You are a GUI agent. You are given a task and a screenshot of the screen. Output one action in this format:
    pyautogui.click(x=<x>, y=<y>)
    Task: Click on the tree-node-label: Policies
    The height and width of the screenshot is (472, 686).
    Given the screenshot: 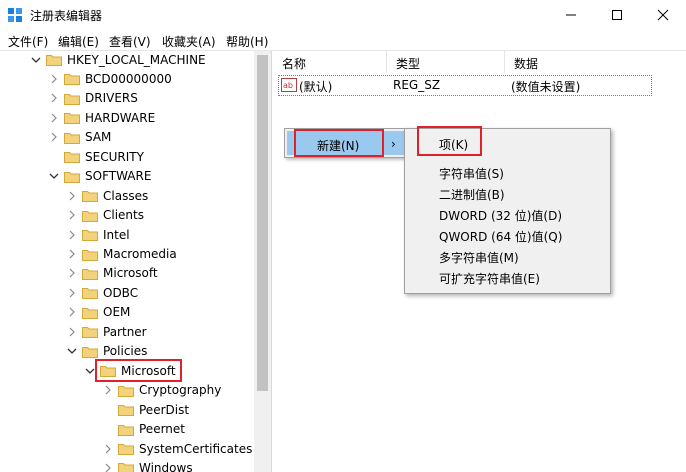 What is the action you would take?
    pyautogui.click(x=125, y=351)
    